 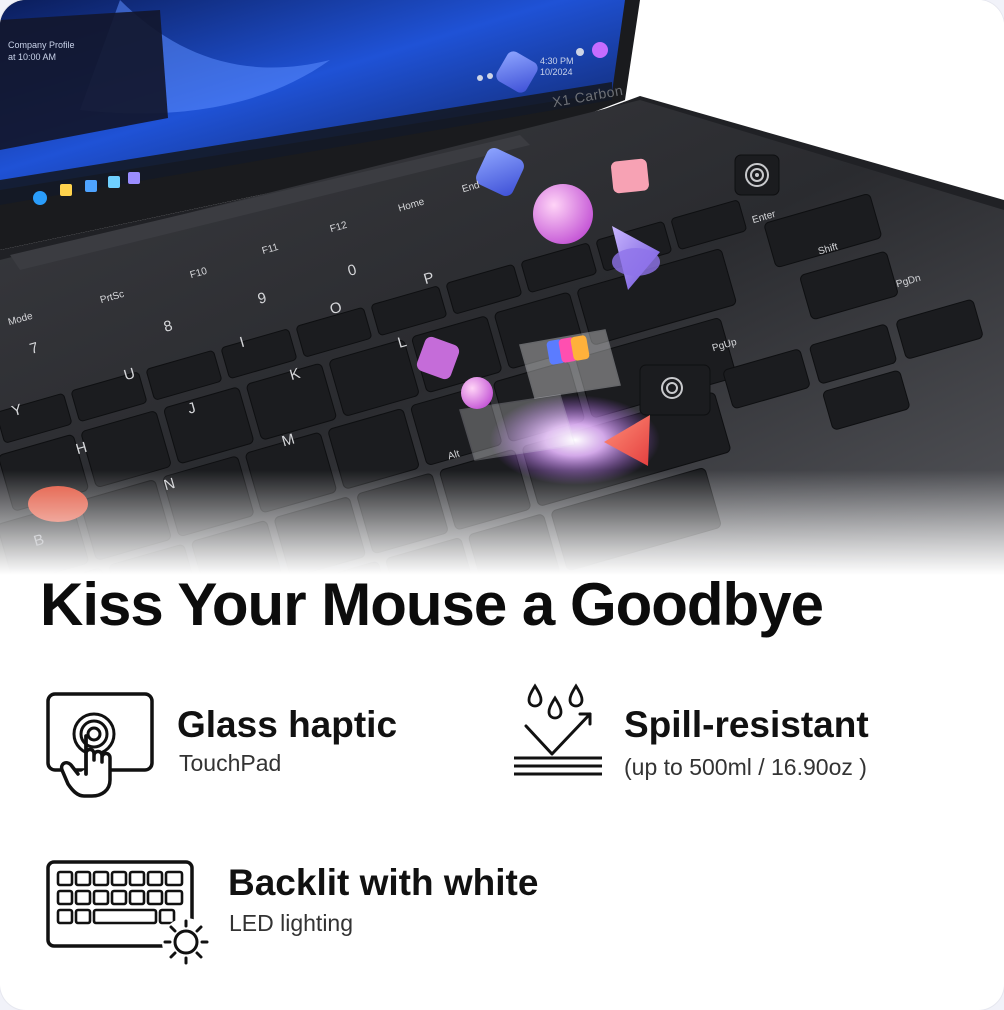 What do you see at coordinates (557, 61) in the screenshot?
I see `screen-clock-time: 4:30 PM` at bounding box center [557, 61].